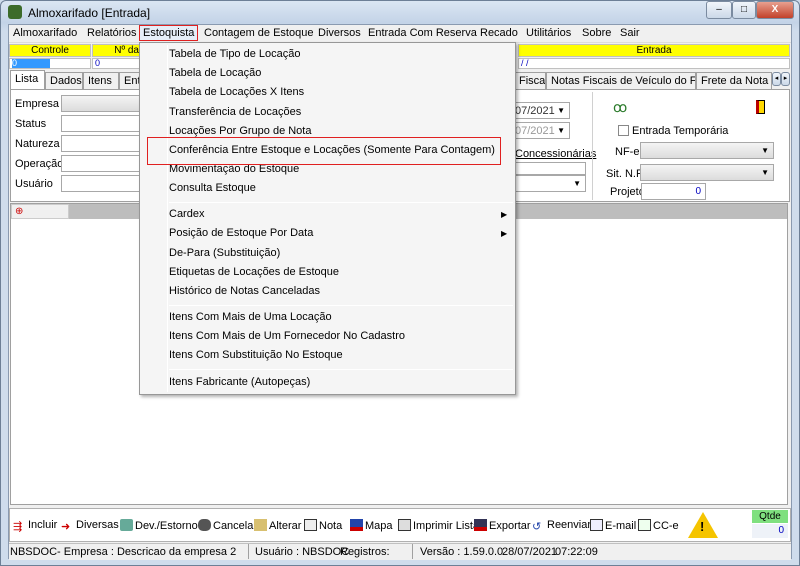  Describe the element at coordinates (365, 552) in the screenshot. I see `status-registros: Registros:` at that location.